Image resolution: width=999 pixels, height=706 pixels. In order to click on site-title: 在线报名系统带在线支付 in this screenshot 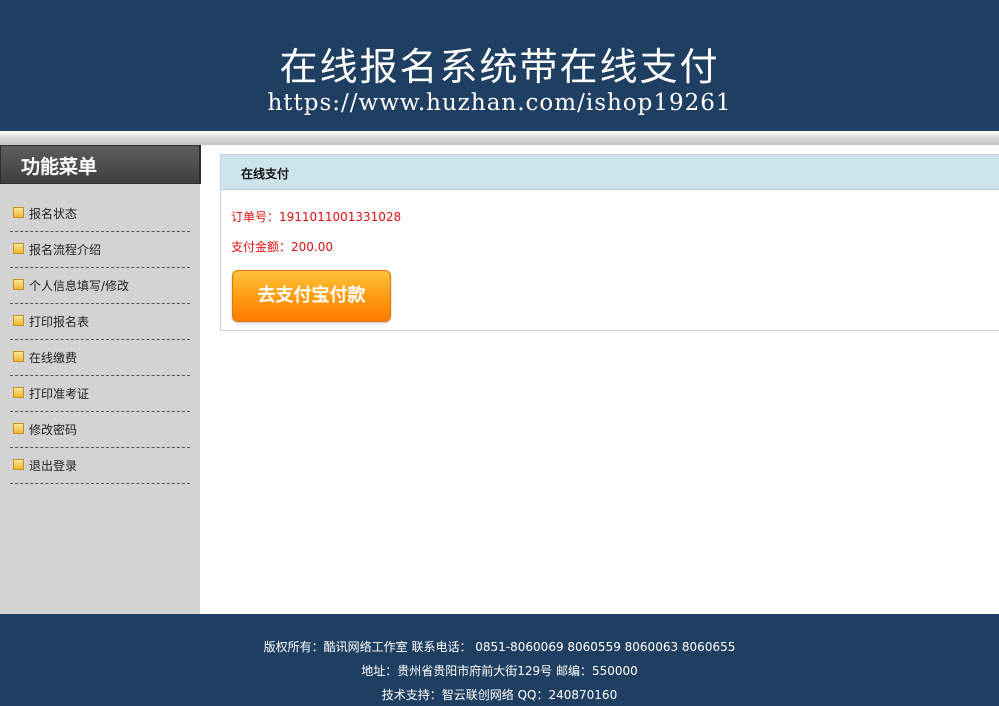, I will do `click(499, 67)`.